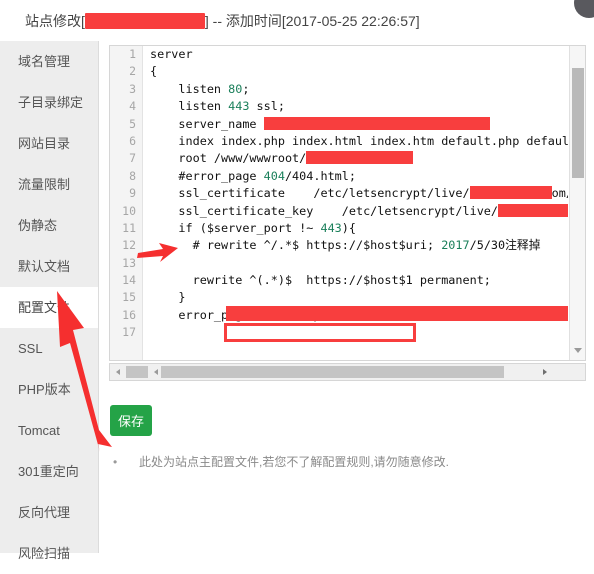  I want to click on code-number: 80, so click(235, 88).